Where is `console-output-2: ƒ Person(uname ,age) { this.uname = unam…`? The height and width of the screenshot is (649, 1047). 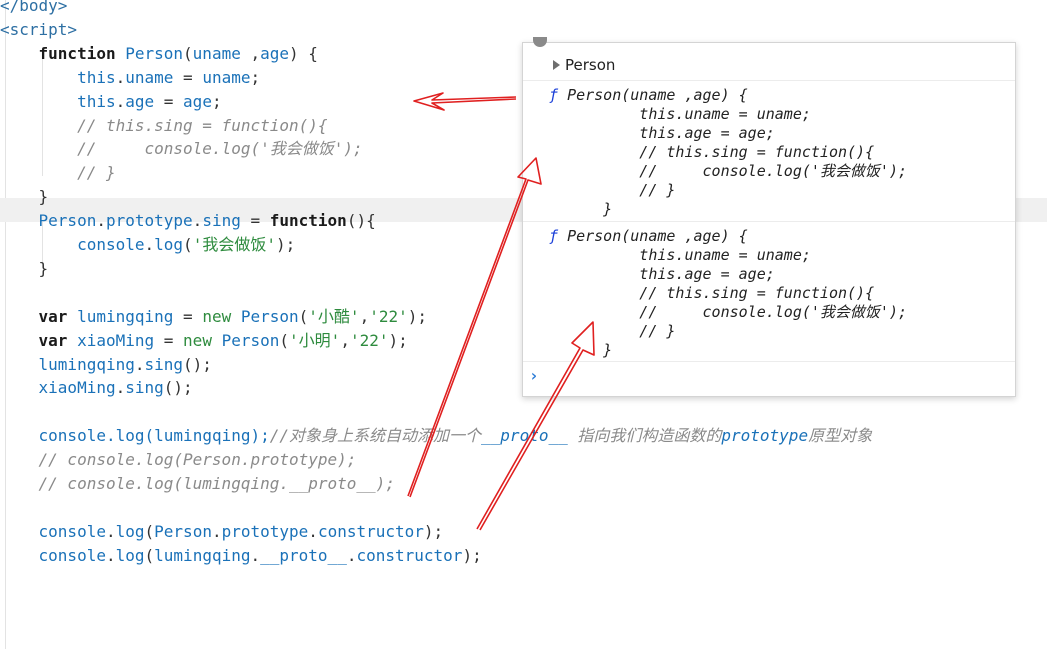
console-output-2: ƒ Person(uname ,age) { this.uname = unam… is located at coordinates (769, 291).